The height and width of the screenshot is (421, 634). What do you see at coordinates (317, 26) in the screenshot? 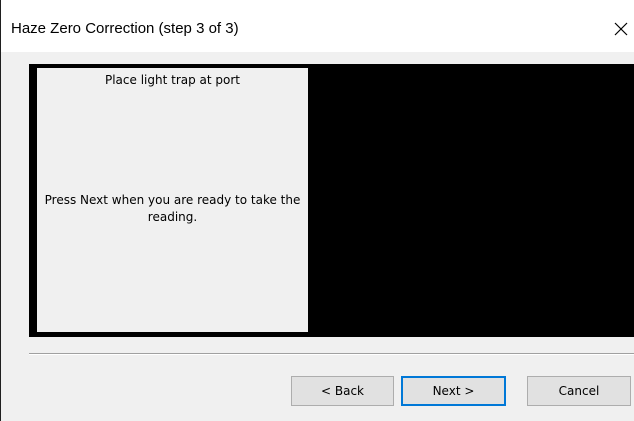
I see `title-bar: Haze Zero Correction (step 3 of 3)` at bounding box center [317, 26].